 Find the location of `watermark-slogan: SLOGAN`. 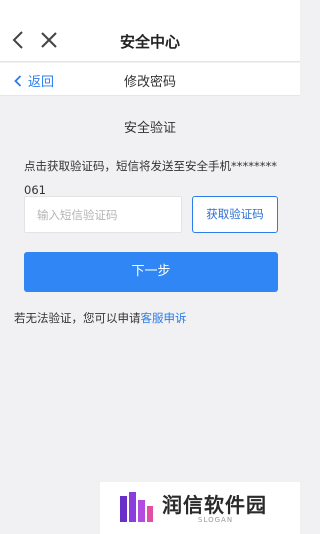

watermark-slogan: SLOGAN is located at coordinates (216, 520).